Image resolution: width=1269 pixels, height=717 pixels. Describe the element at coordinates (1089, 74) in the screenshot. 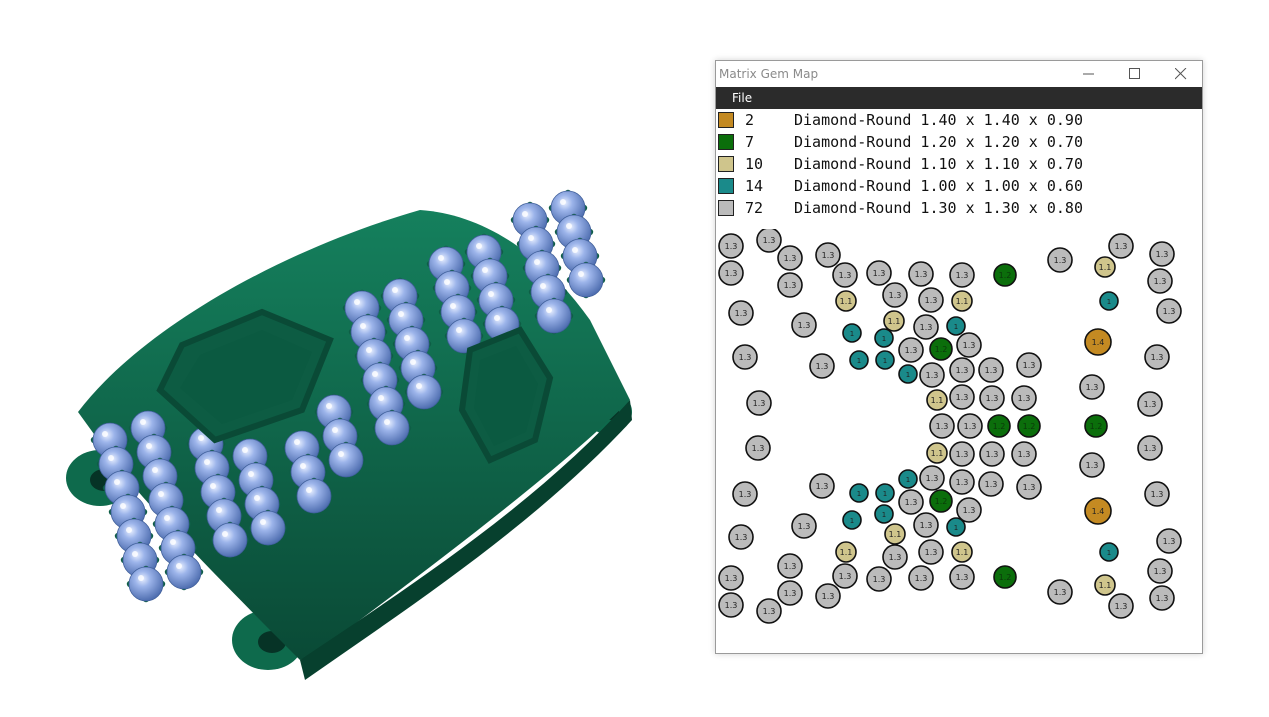

I see `minimize-button` at that location.